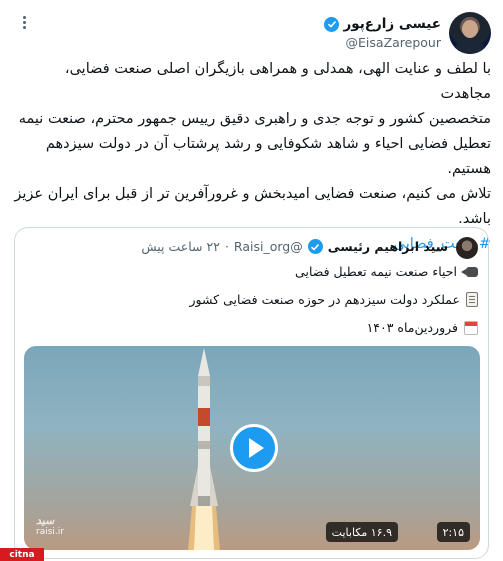  What do you see at coordinates (204, 449) in the screenshot?
I see `rocket-image` at bounding box center [204, 449].